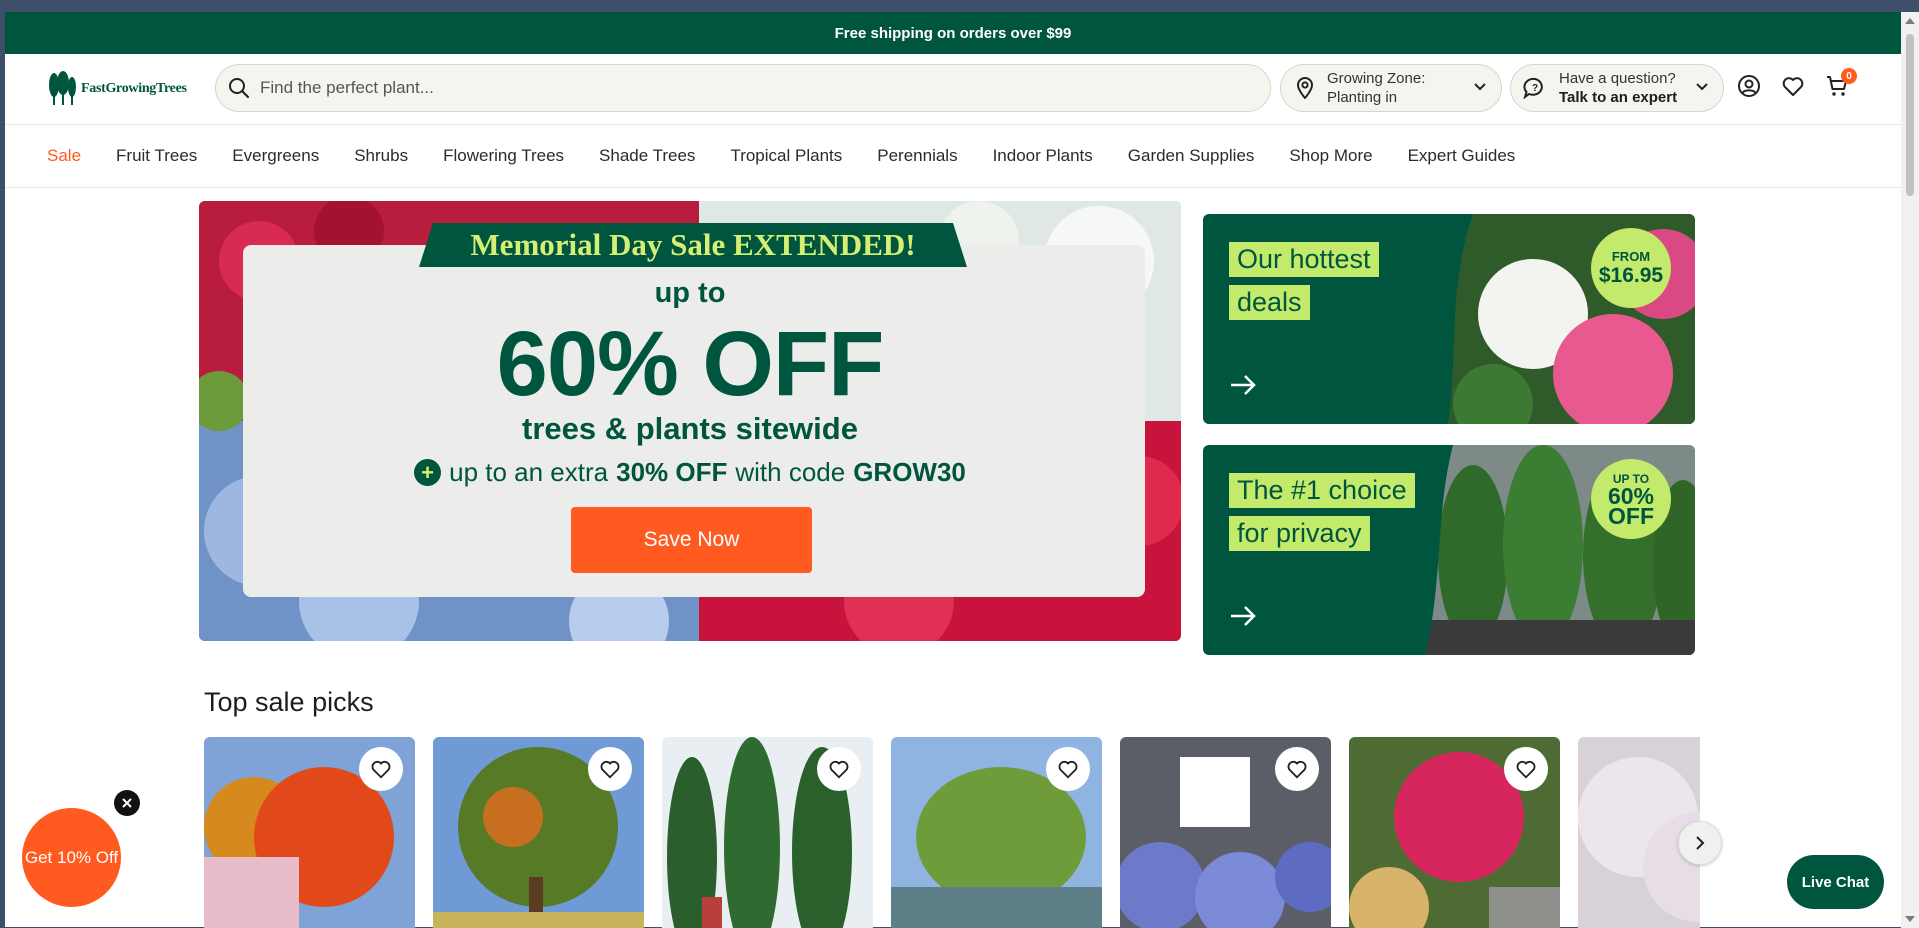 Image resolution: width=1919 pixels, height=928 pixels. I want to click on scroll-thumb, so click(1910, 115).